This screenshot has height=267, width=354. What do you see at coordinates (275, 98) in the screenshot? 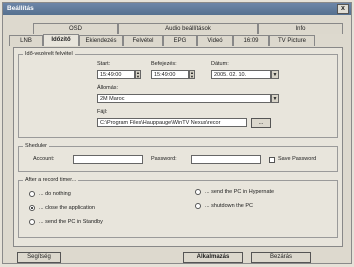
I see `station-dropdown-icon: ▼` at bounding box center [275, 98].